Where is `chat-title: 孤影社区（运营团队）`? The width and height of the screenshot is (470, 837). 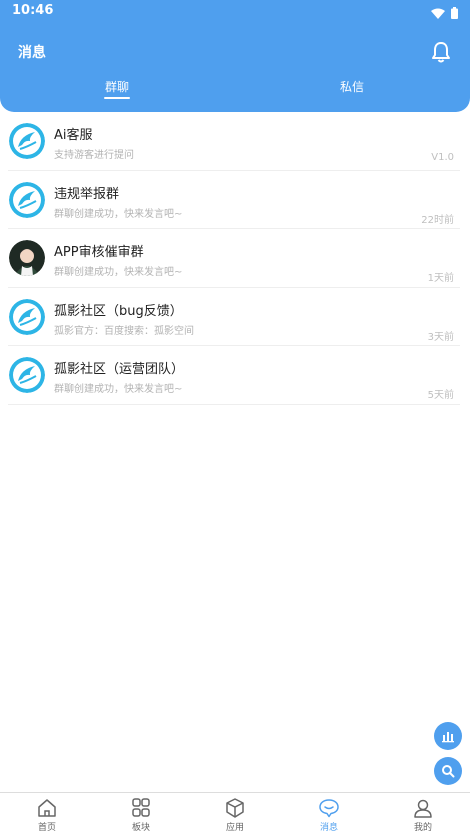
chat-title: 孤影社区（运营团队） is located at coordinates (119, 369).